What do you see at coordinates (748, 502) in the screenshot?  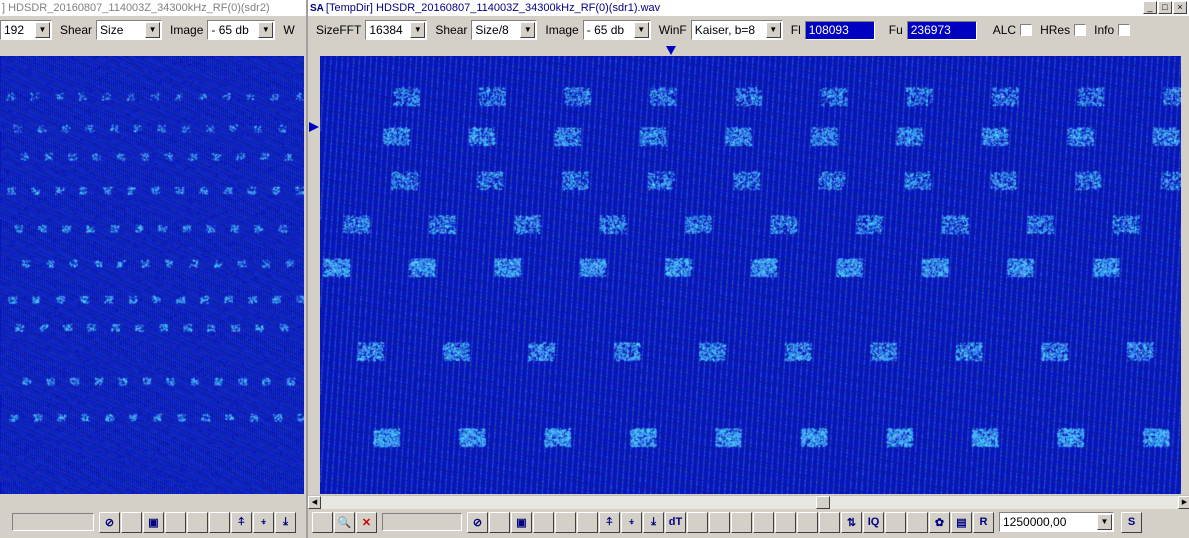 I see `horizontal-scrollbar: ◀ ▶` at bounding box center [748, 502].